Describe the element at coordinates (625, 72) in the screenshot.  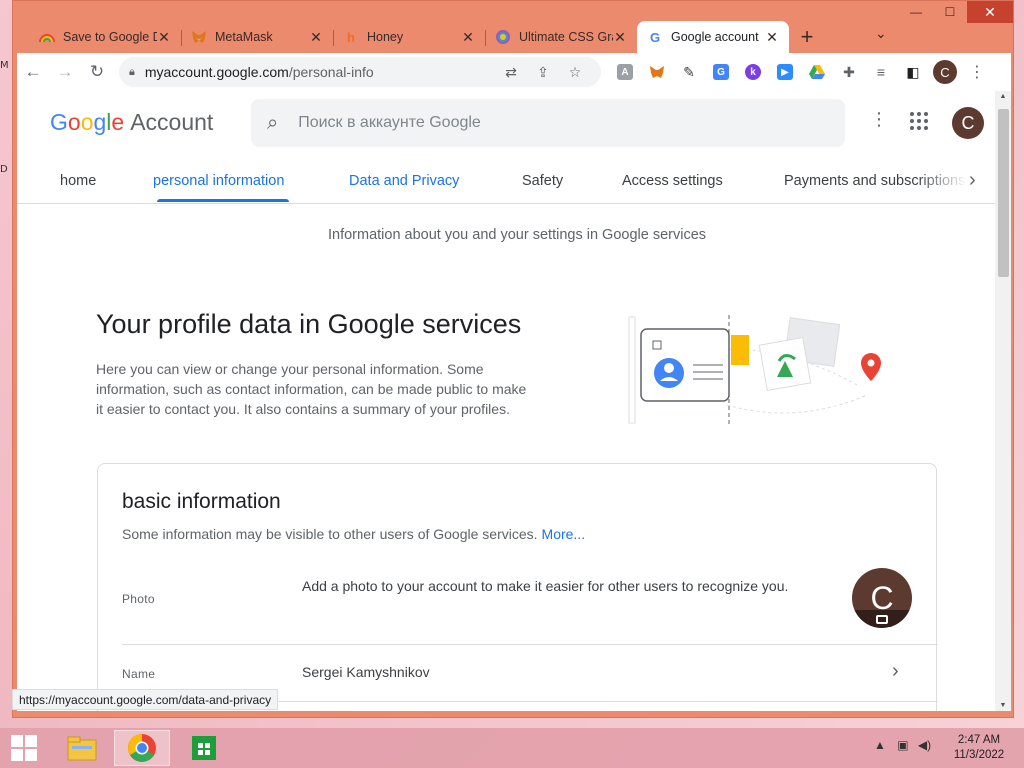
I see `extension-translator-icon: A` at that location.